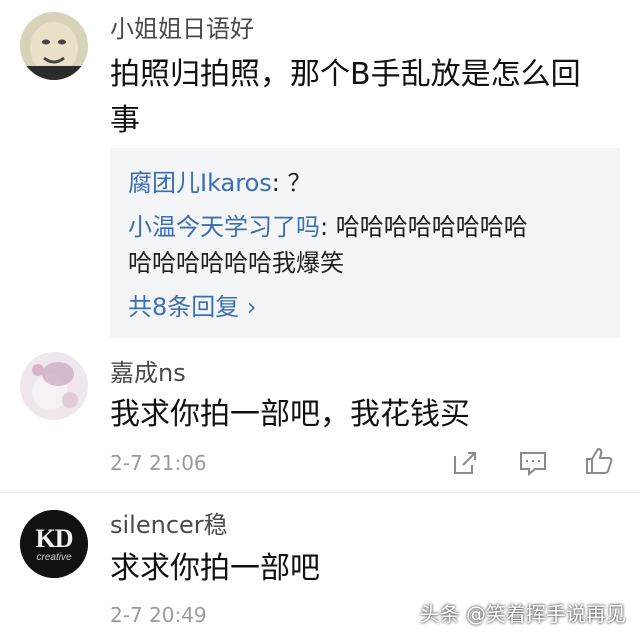 This screenshot has width=640, height=636. Describe the element at coordinates (320, 492) in the screenshot. I see `divider` at that location.